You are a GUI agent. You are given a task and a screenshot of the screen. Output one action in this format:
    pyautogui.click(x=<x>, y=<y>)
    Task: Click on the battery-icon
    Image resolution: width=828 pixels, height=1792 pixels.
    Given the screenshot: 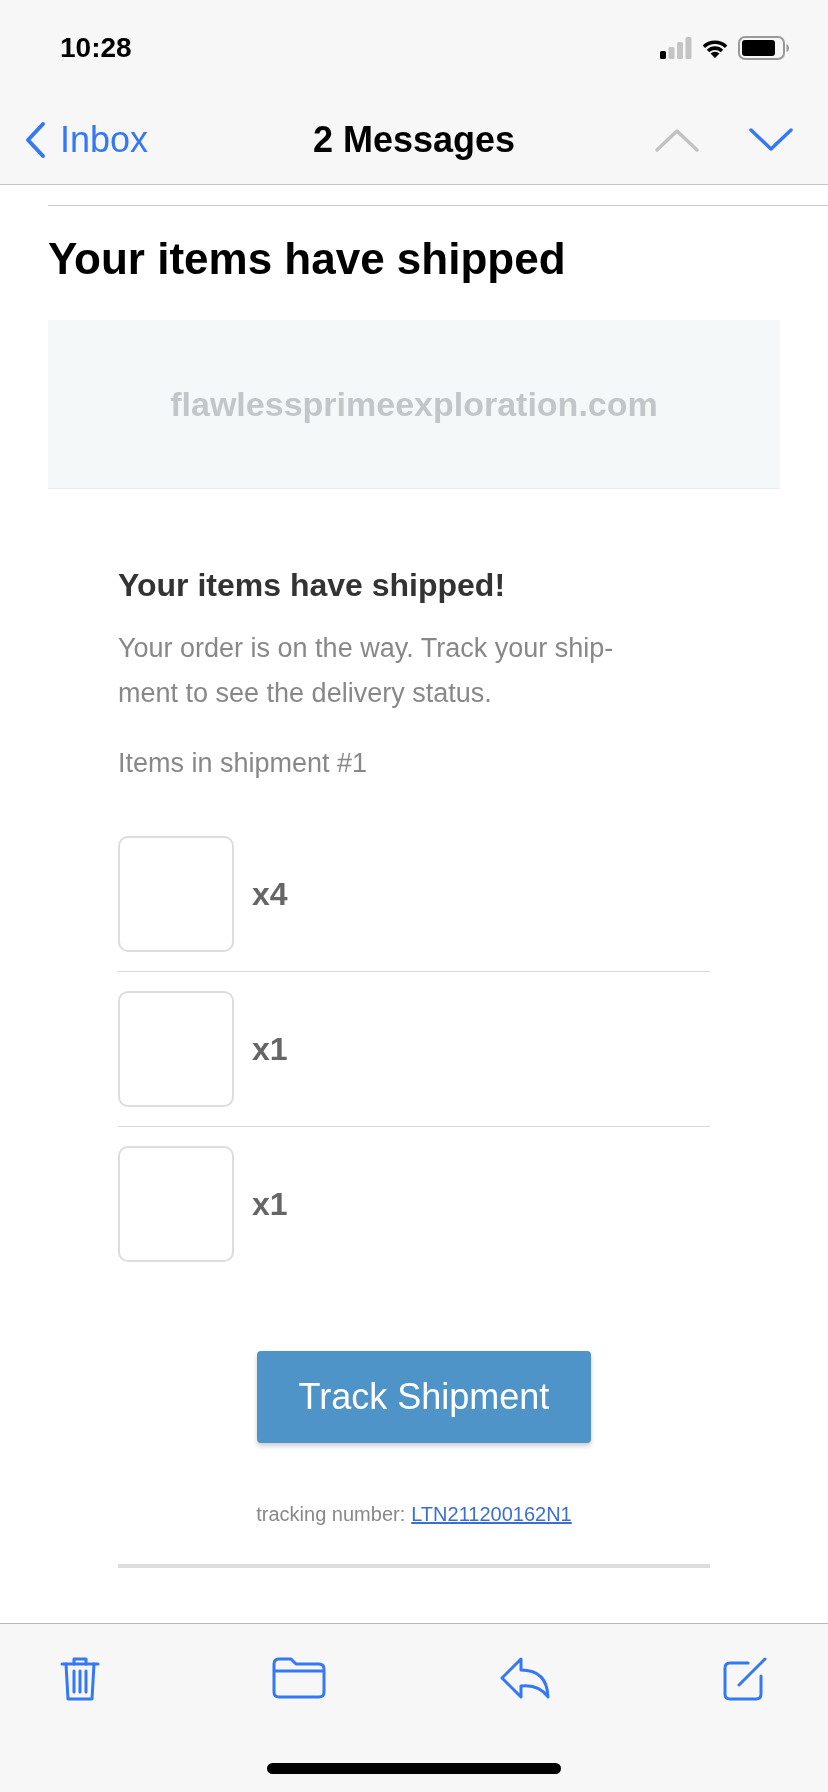 What is the action you would take?
    pyautogui.click(x=764, y=48)
    